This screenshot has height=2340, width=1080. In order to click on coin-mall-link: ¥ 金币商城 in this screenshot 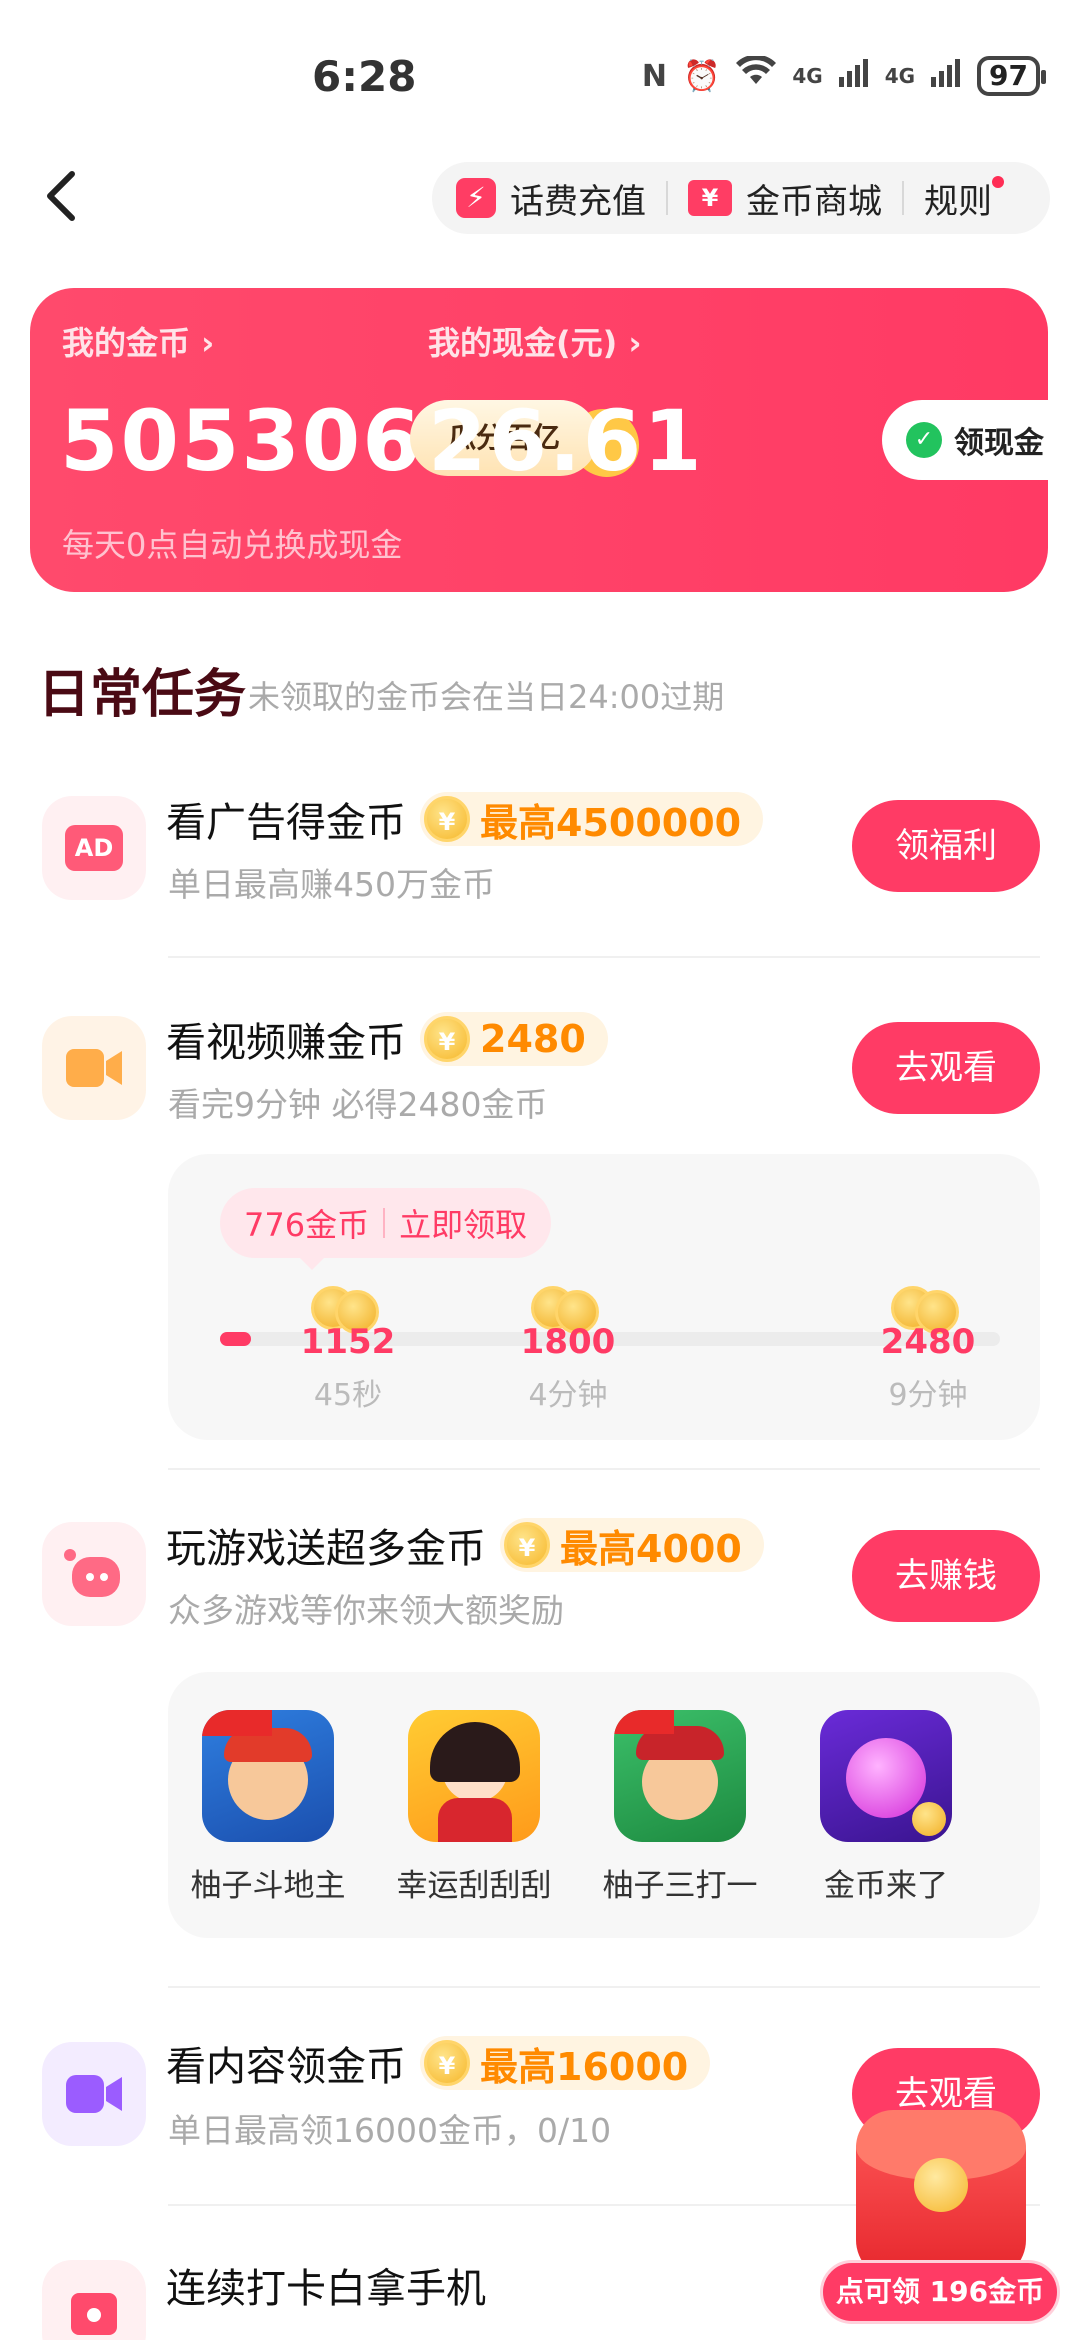, I will do `click(785, 198)`.